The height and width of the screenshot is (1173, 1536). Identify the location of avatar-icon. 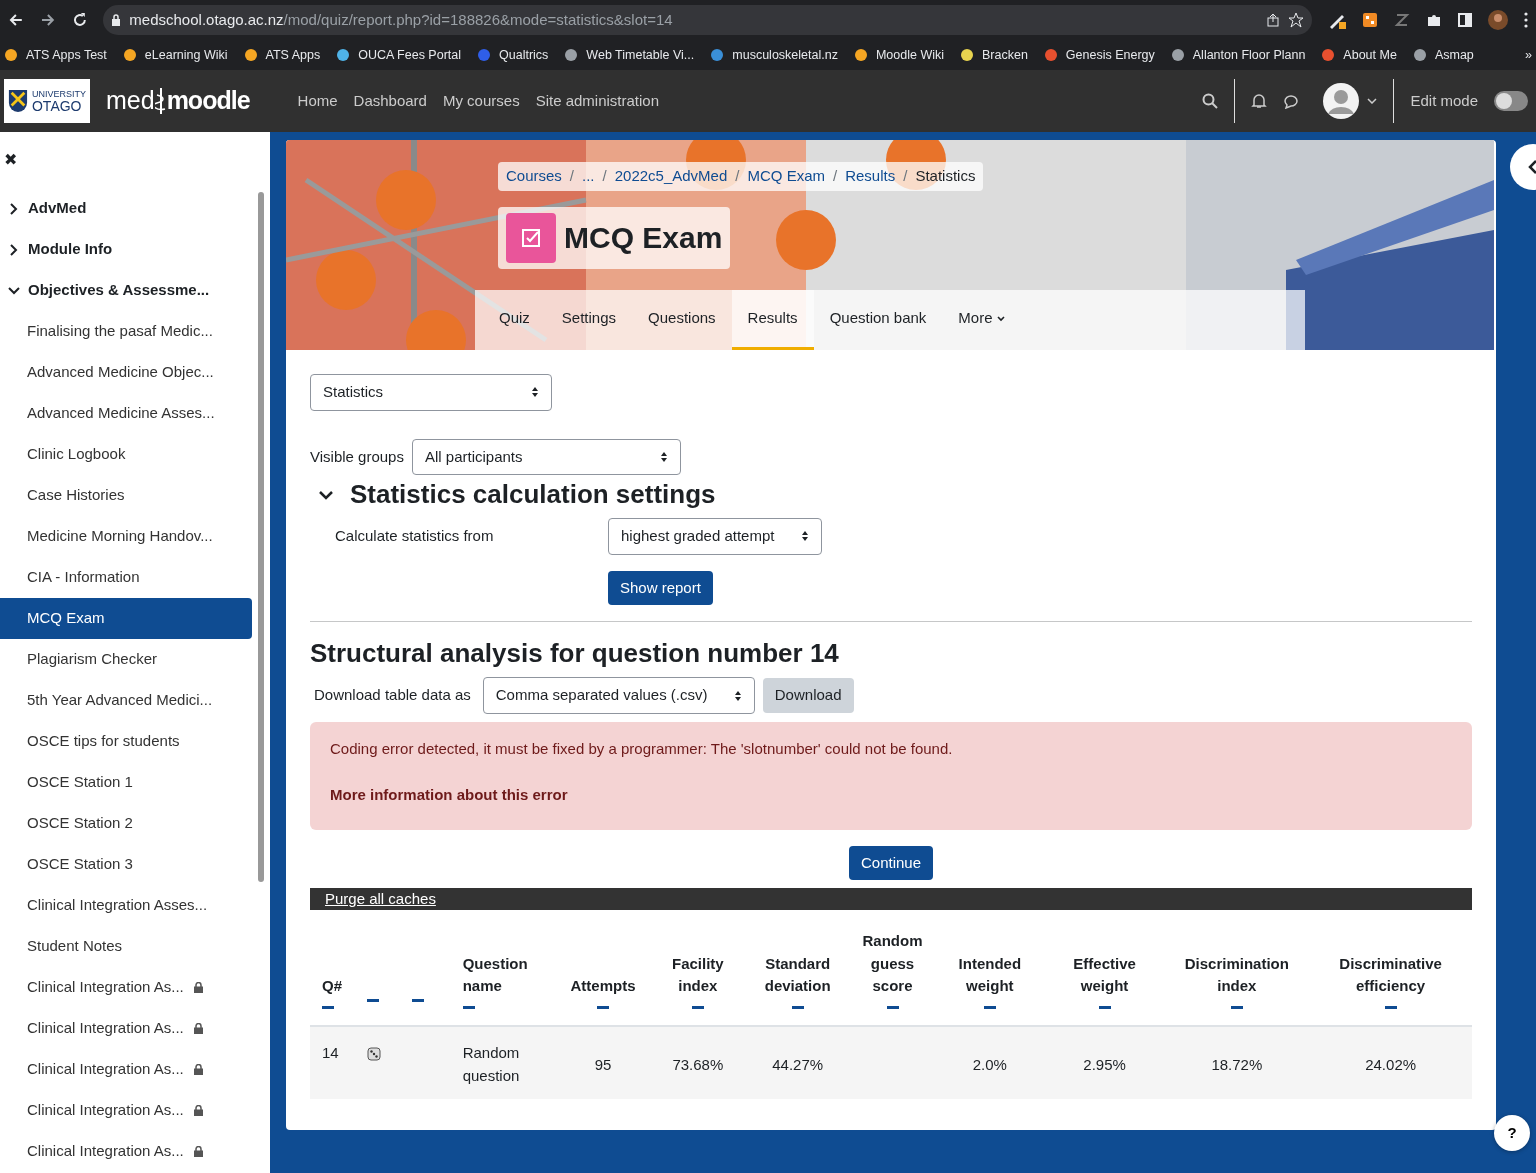
(1341, 101).